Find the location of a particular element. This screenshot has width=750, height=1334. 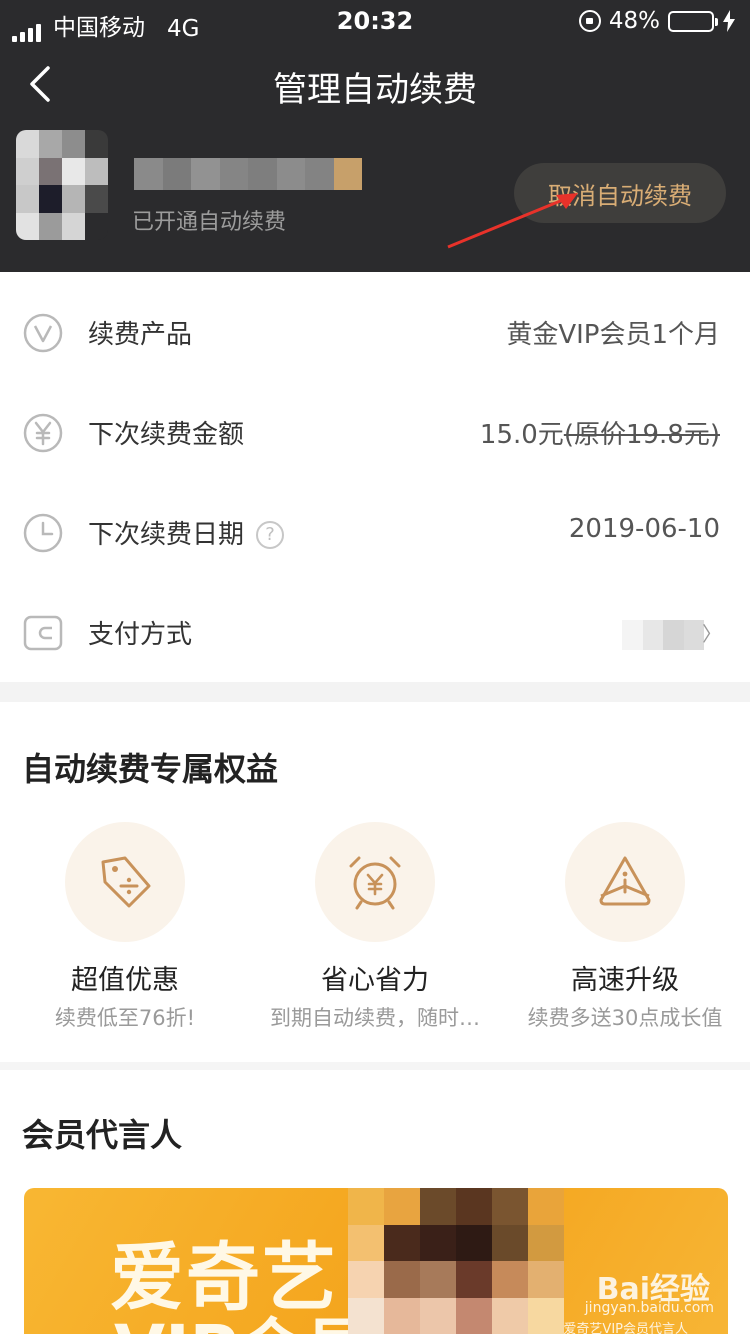

benefit-upgrade: 高速升级 续费多送30点成长值 is located at coordinates (625, 927).